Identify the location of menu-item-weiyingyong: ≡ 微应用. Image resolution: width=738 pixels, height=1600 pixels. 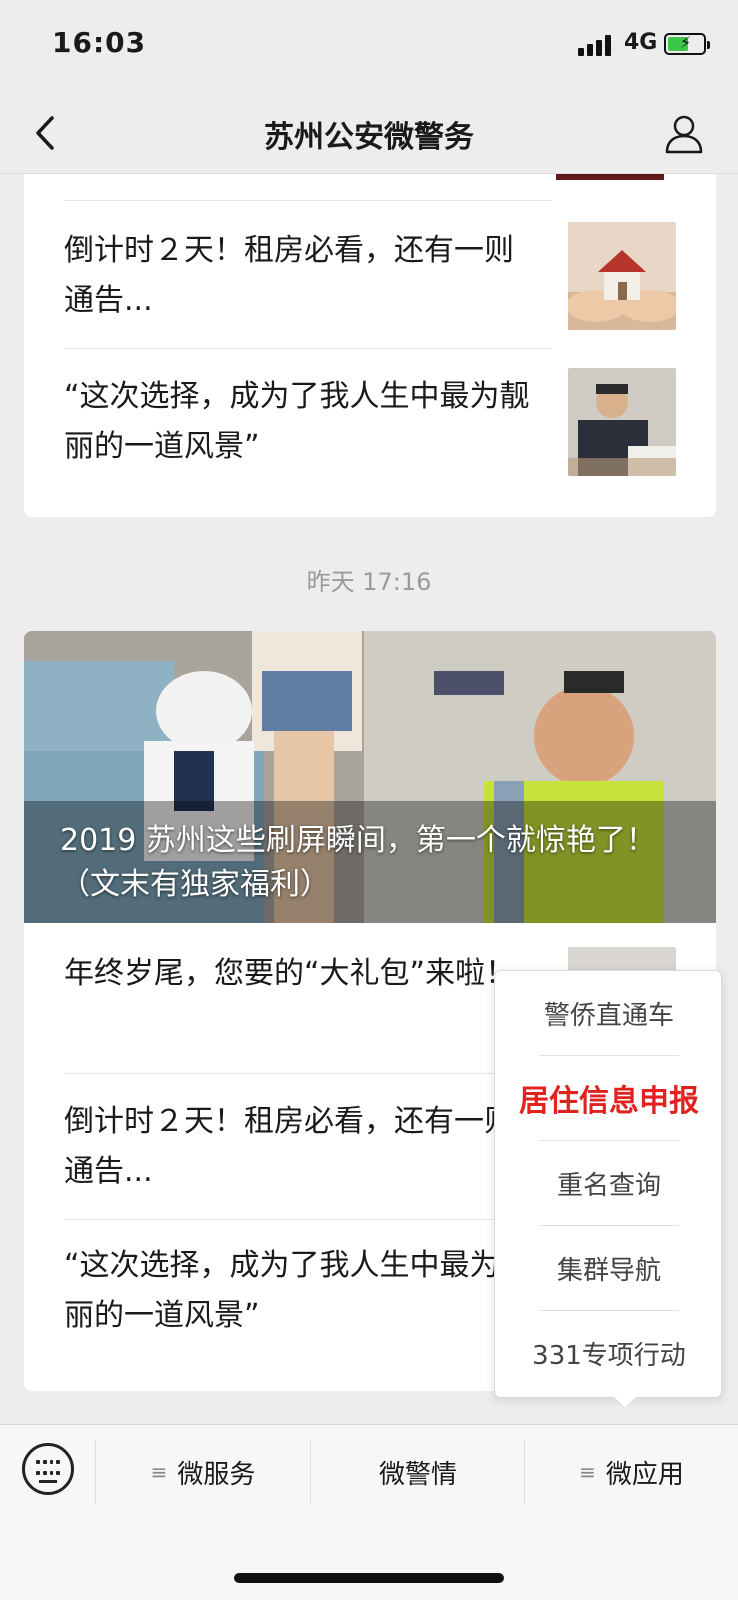
(631, 1472).